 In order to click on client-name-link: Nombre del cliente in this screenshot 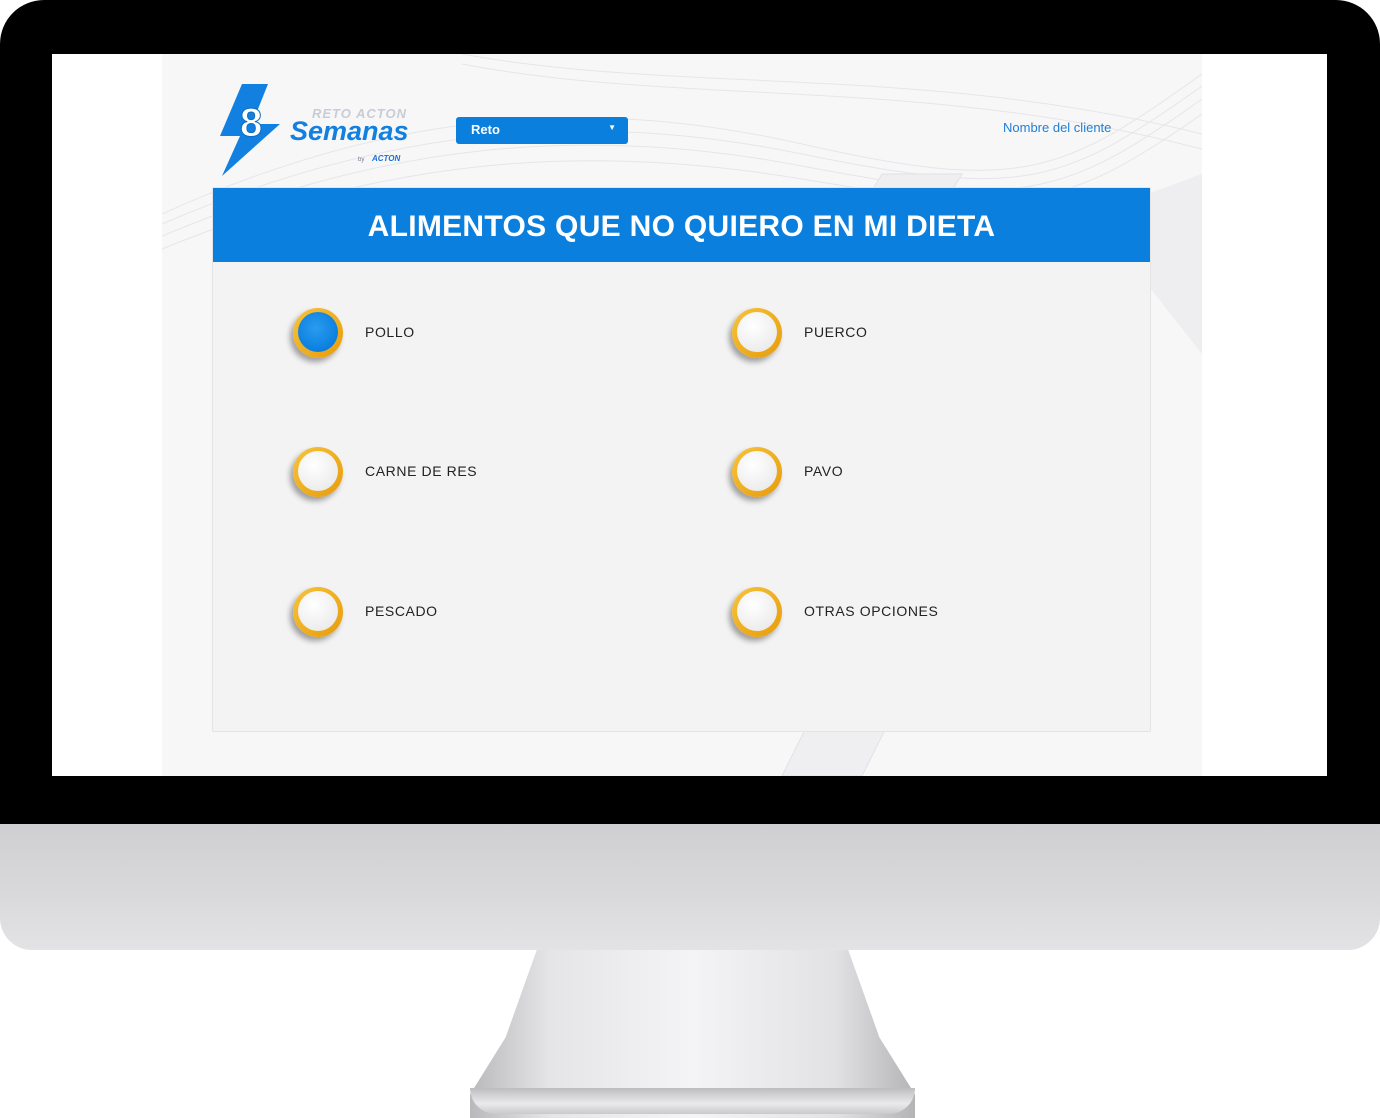, I will do `click(1057, 127)`.